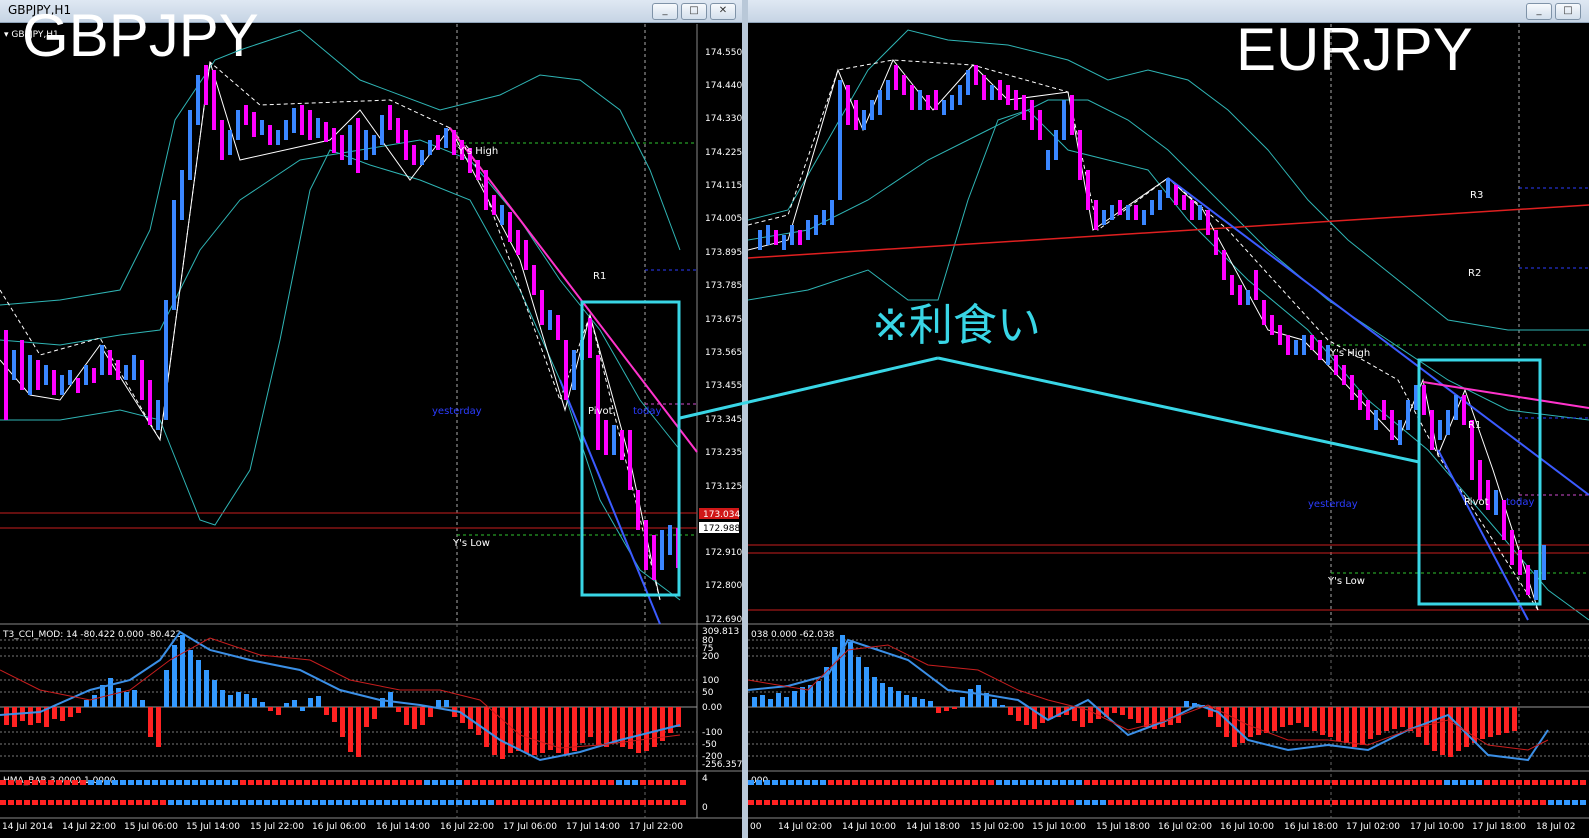  Describe the element at coordinates (151, 827) in the screenshot. I see `svg-text: 15 Jul 06:00` at that location.